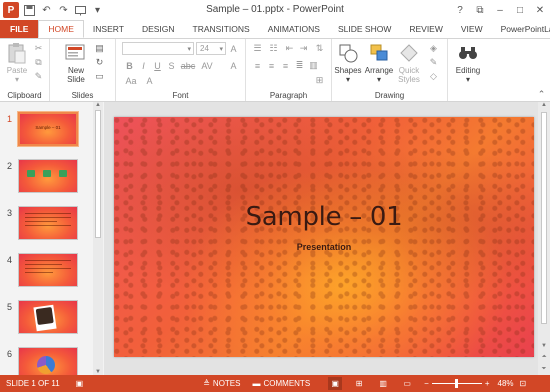  What do you see at coordinates (38, 48) in the screenshot?
I see `cut-icon: ✂` at bounding box center [38, 48].